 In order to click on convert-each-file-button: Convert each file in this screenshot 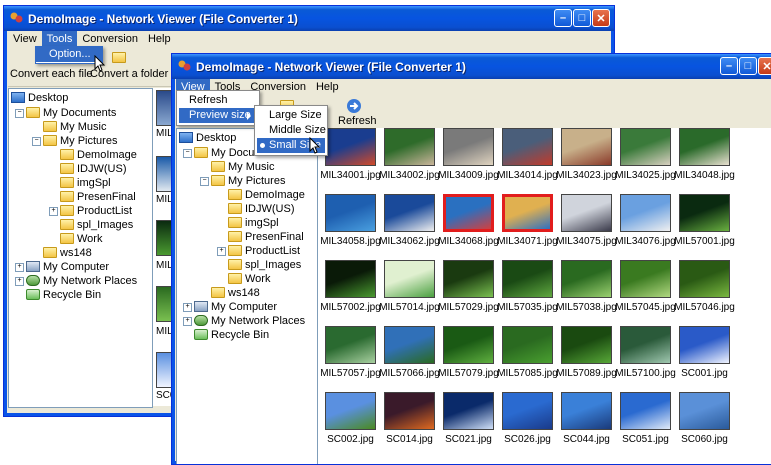, I will do `click(51, 74)`.